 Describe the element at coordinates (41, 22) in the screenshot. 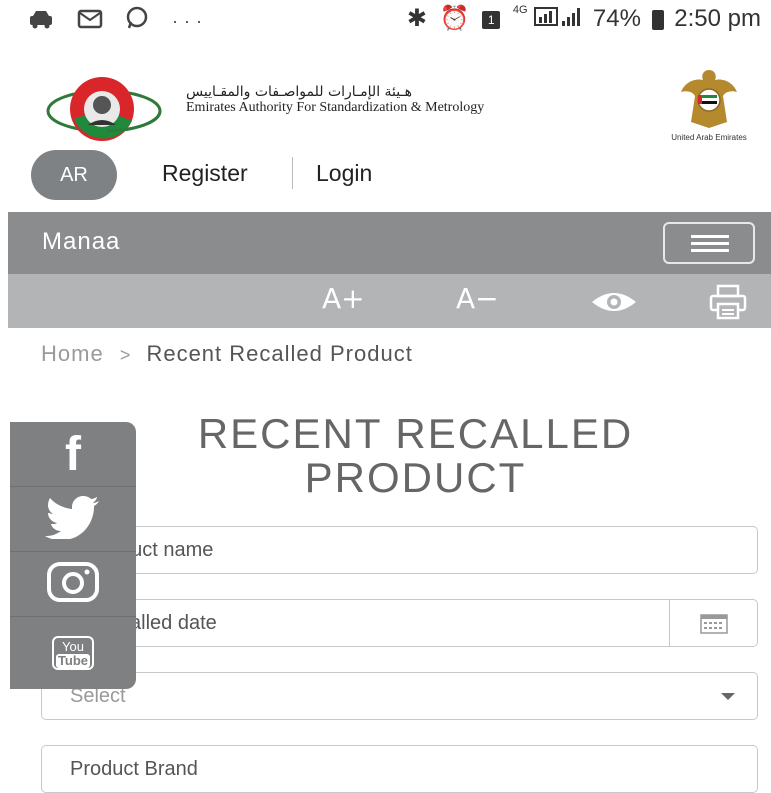

I see `car-icon` at that location.